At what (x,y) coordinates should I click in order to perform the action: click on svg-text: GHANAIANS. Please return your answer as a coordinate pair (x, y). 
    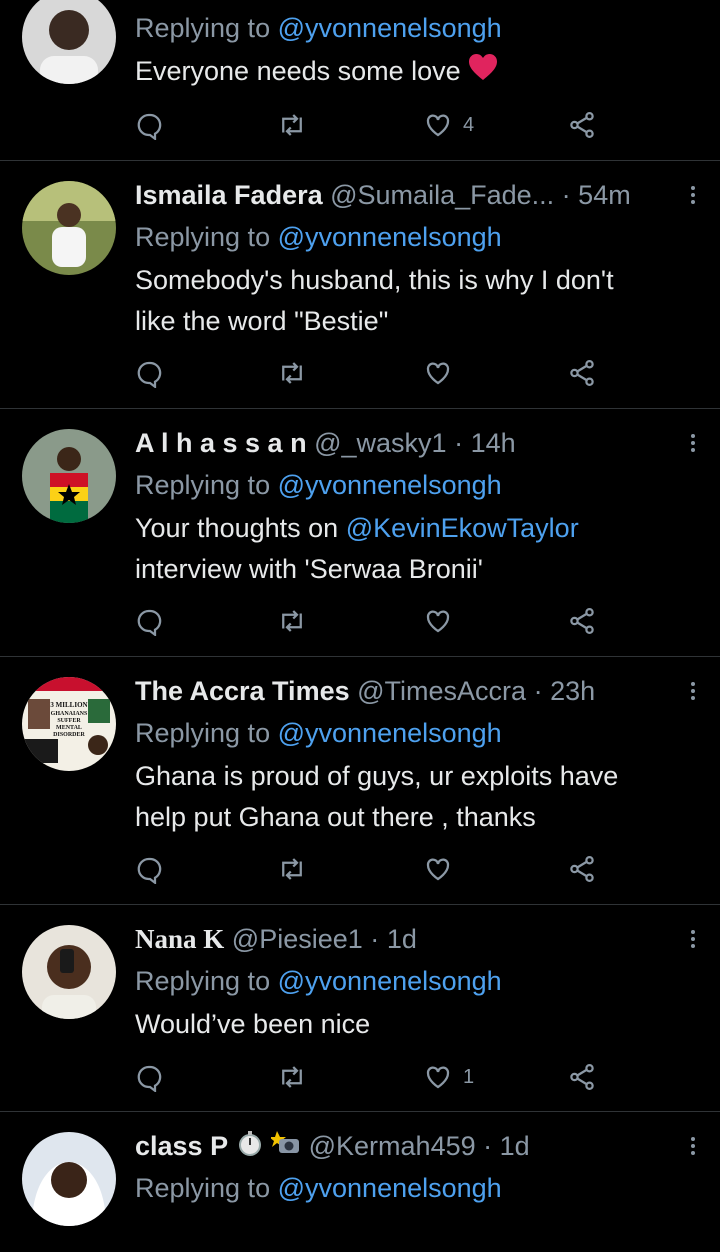
    Looking at the image, I should click on (69, 714).